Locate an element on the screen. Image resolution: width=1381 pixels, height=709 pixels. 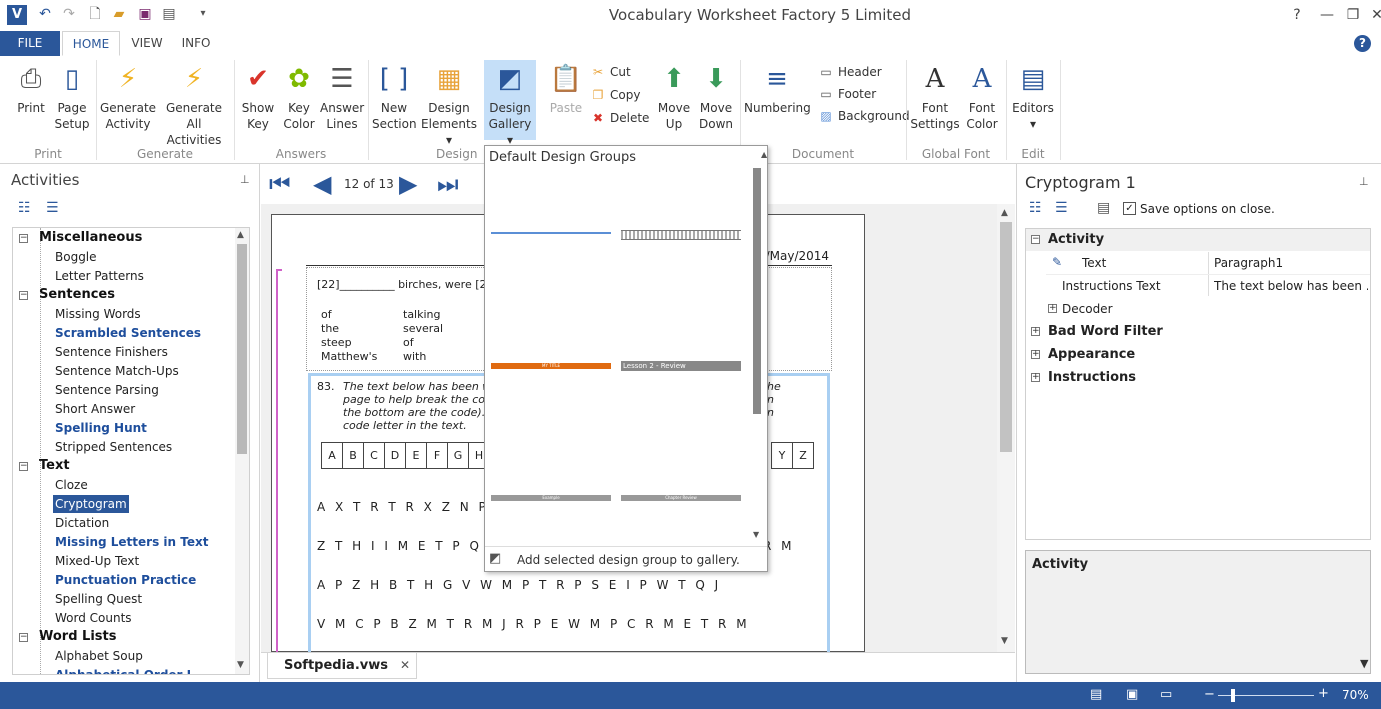
first-page-icon: ⏮ is located at coordinates (280, 184).